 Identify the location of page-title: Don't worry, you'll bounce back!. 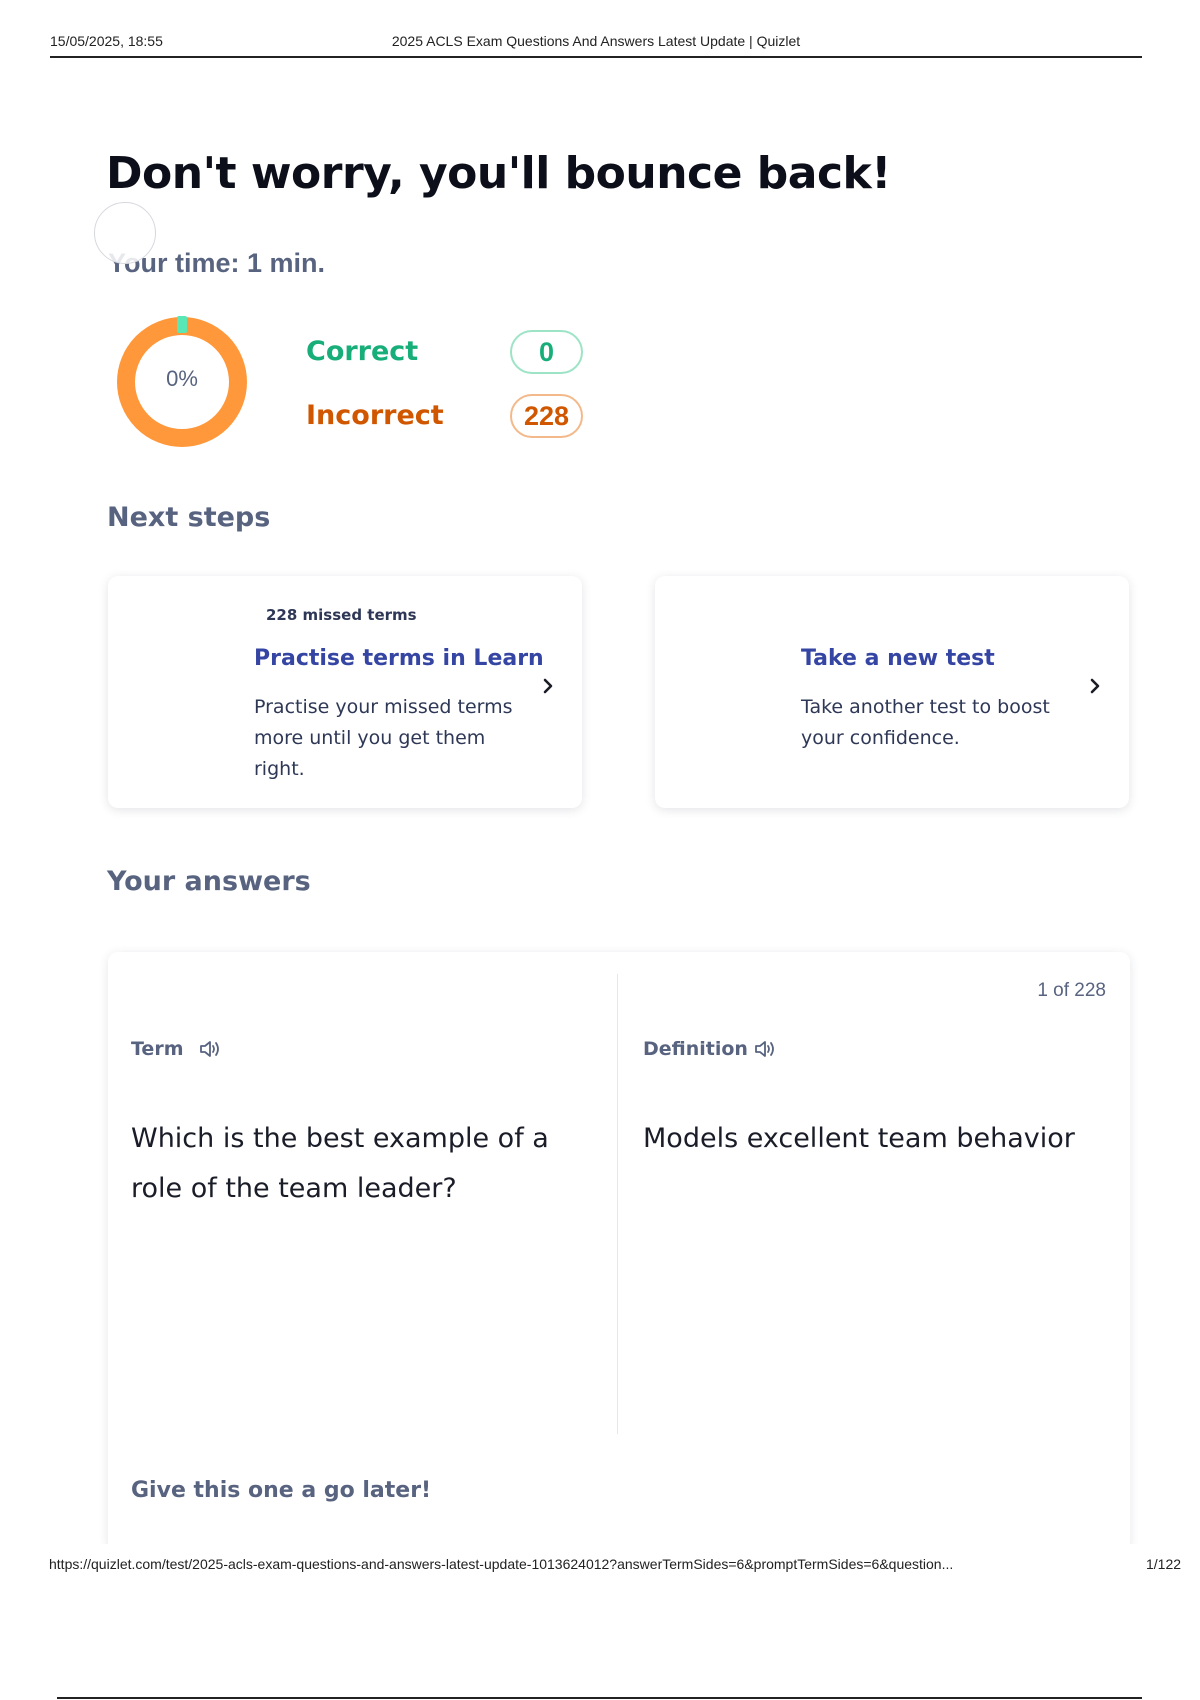
(498, 173).